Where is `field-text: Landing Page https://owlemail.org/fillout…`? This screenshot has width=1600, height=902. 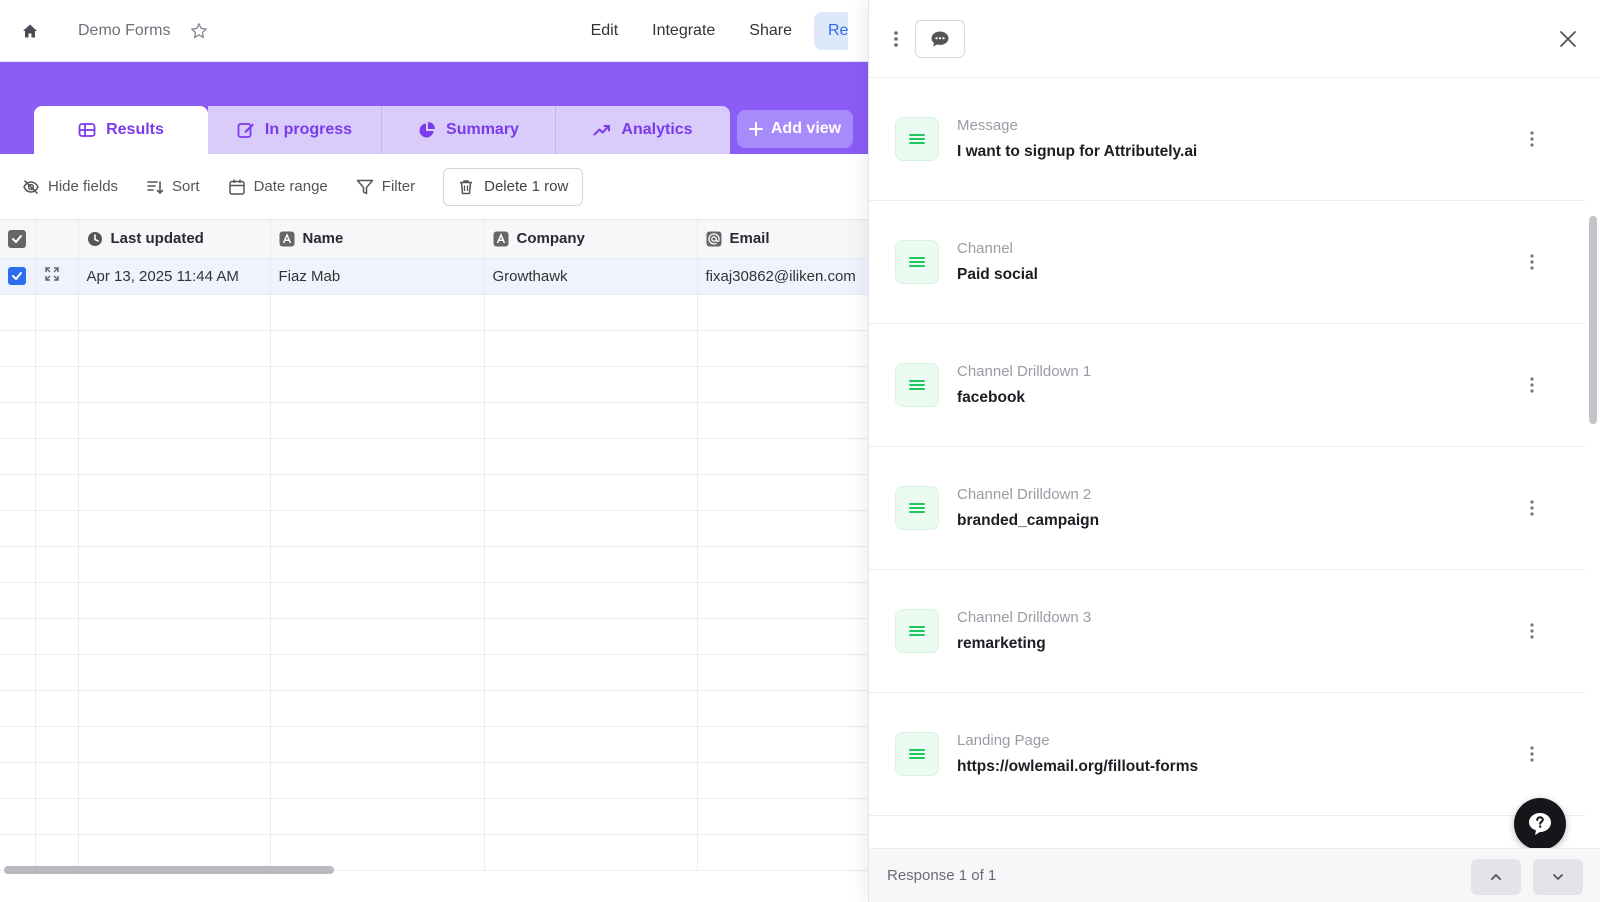 field-text: Landing Page https://owlemail.org/fillout… is located at coordinates (1077, 754).